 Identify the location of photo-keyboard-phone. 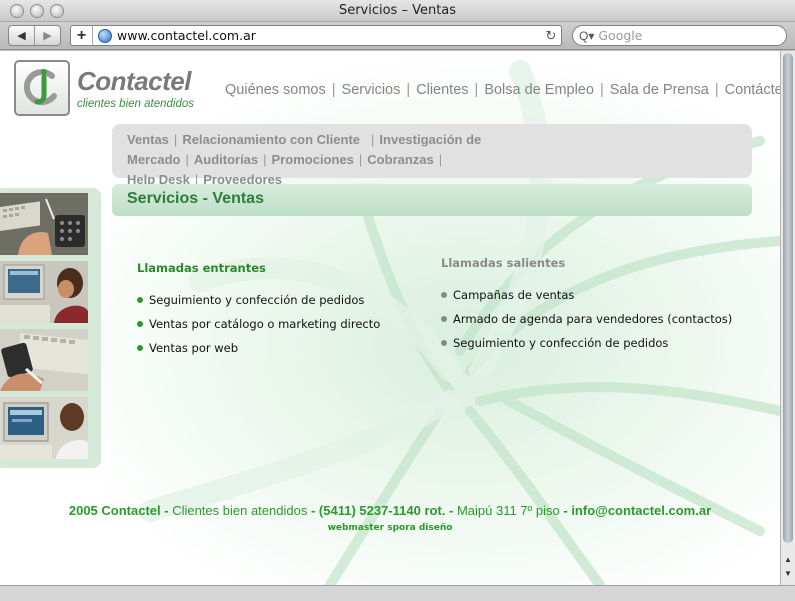
(44, 224).